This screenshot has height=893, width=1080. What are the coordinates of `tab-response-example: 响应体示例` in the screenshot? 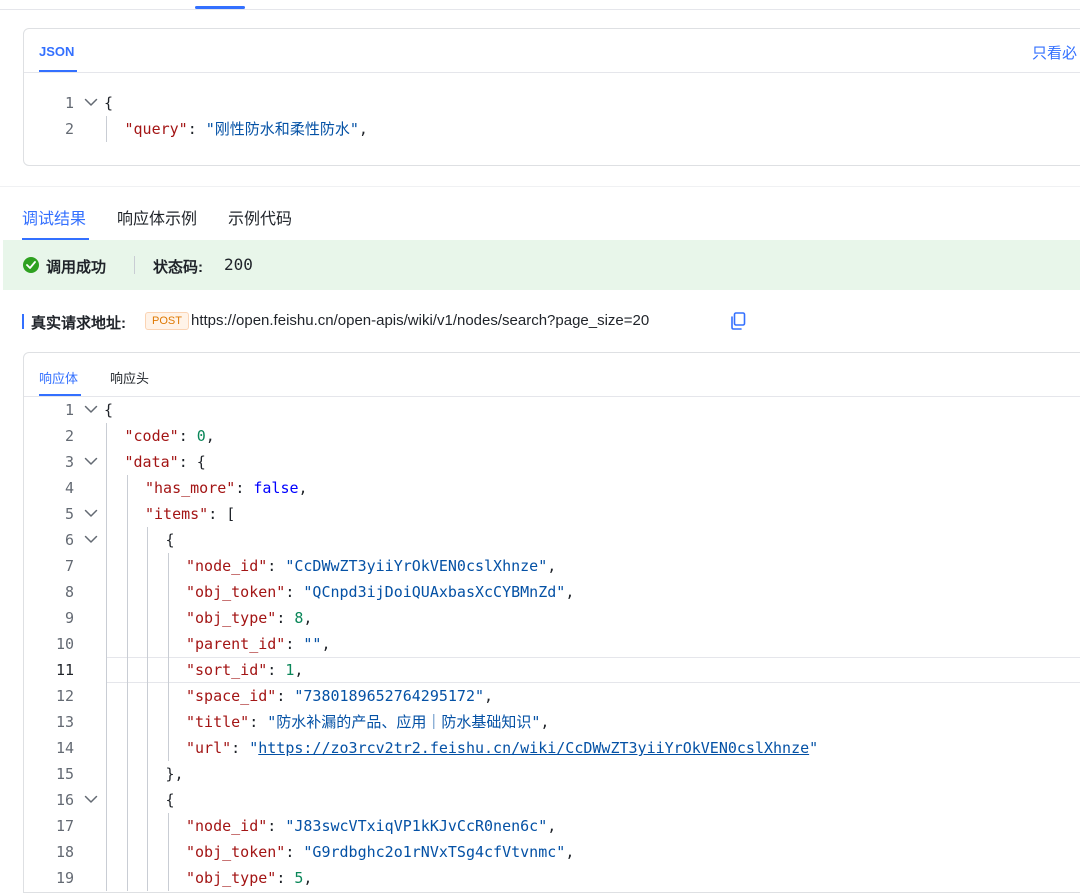 It's located at (157, 217).